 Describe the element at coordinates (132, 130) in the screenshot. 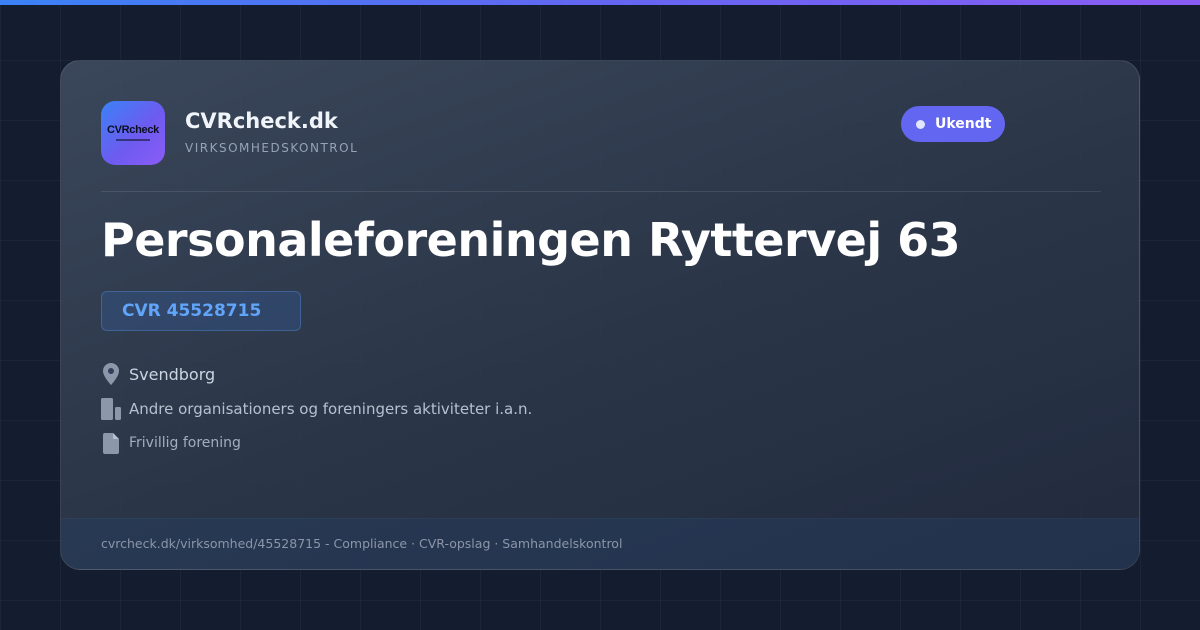

I see `logo-text: CVRcheck` at that location.